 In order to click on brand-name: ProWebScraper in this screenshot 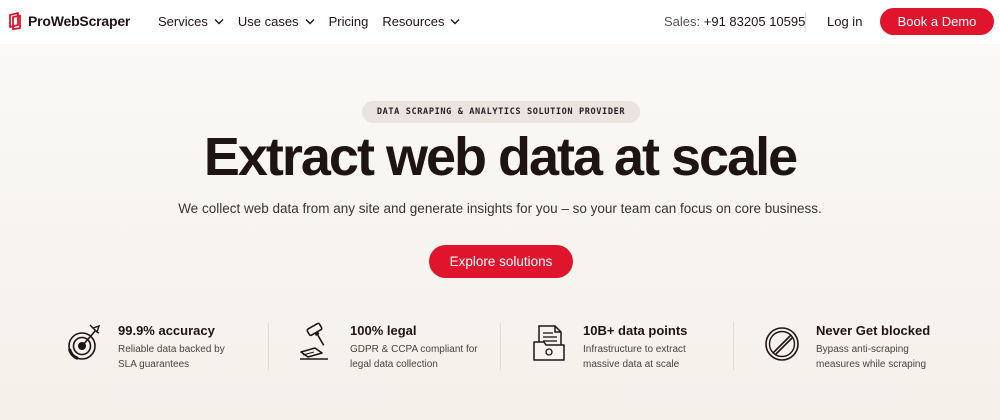, I will do `click(79, 21)`.